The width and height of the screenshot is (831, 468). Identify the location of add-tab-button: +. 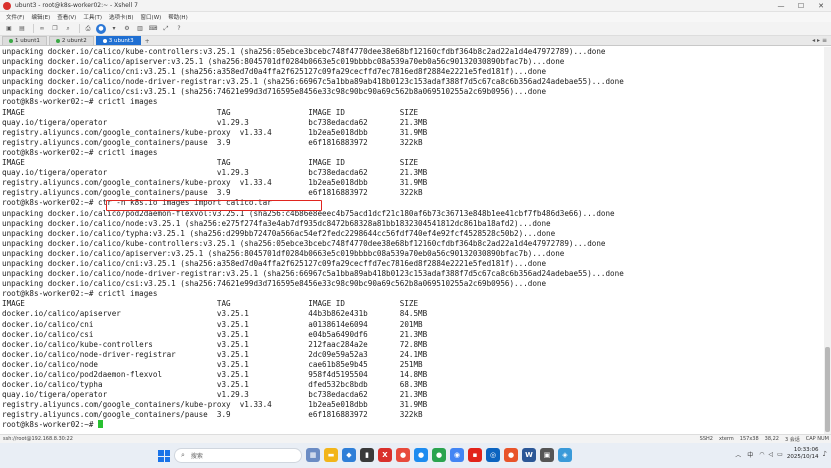
(147, 41).